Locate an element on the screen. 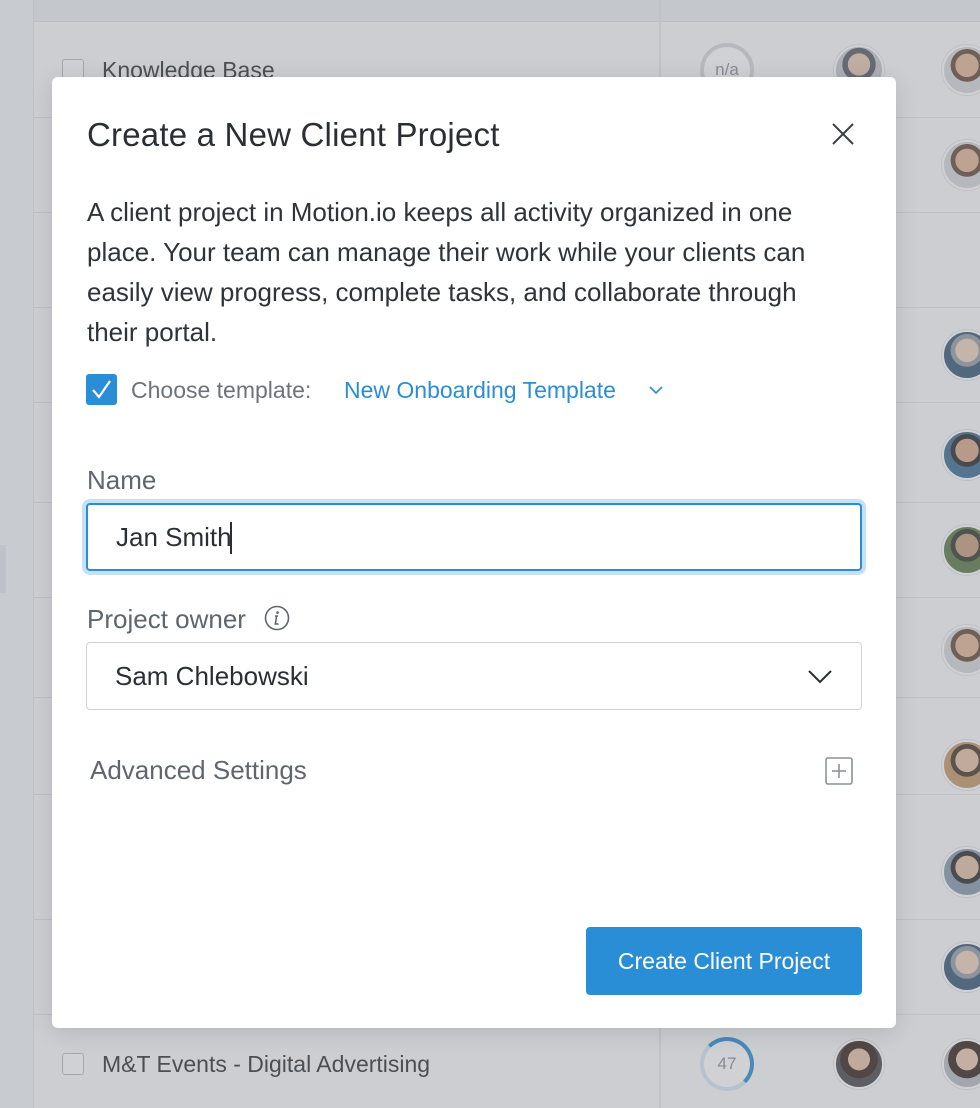 Image resolution: width=980 pixels, height=1108 pixels. plus-icon is located at coordinates (839, 771).